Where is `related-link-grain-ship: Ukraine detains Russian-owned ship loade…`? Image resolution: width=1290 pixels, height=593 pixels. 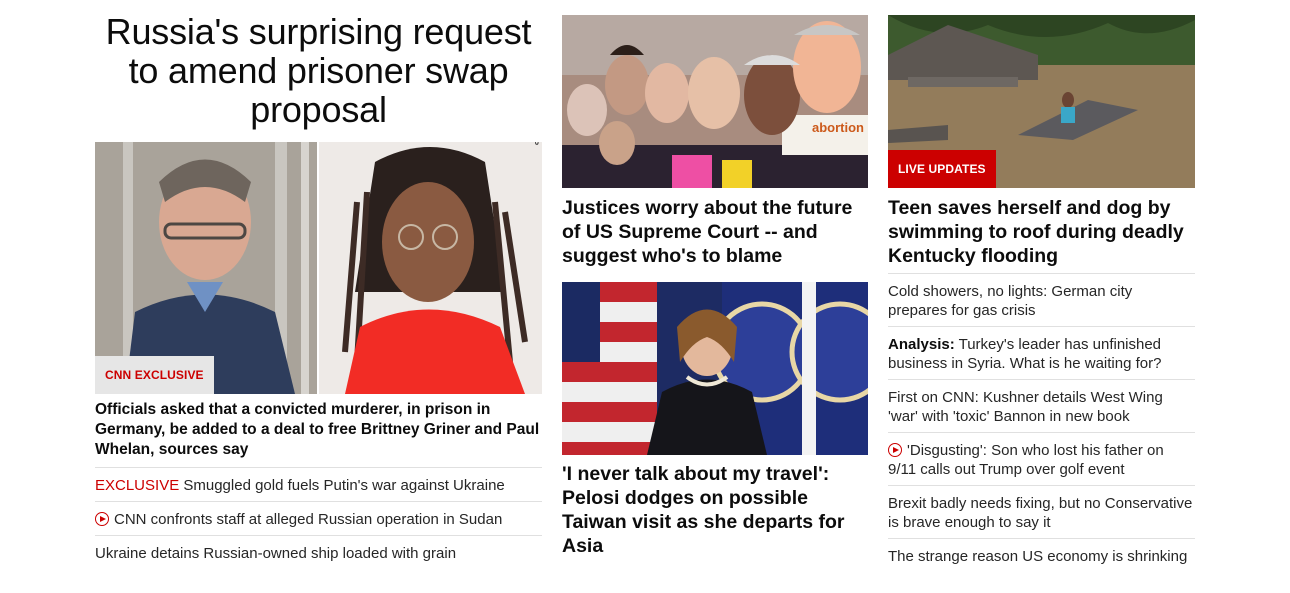
related-link-grain-ship: Ukraine detains Russian-owned ship loade… is located at coordinates (318, 554).